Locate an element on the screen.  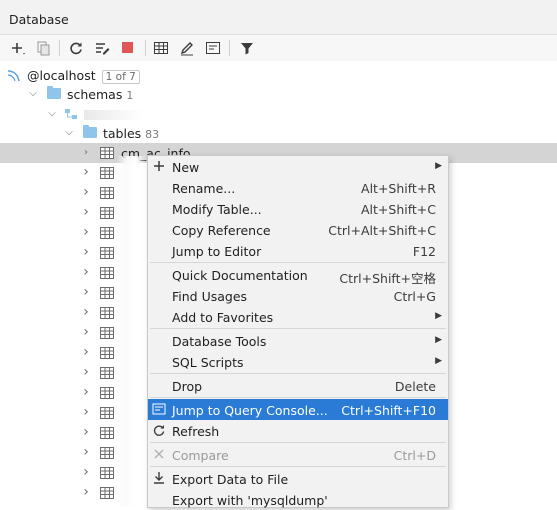
menu-shortcut: Delete is located at coordinates (415, 386).